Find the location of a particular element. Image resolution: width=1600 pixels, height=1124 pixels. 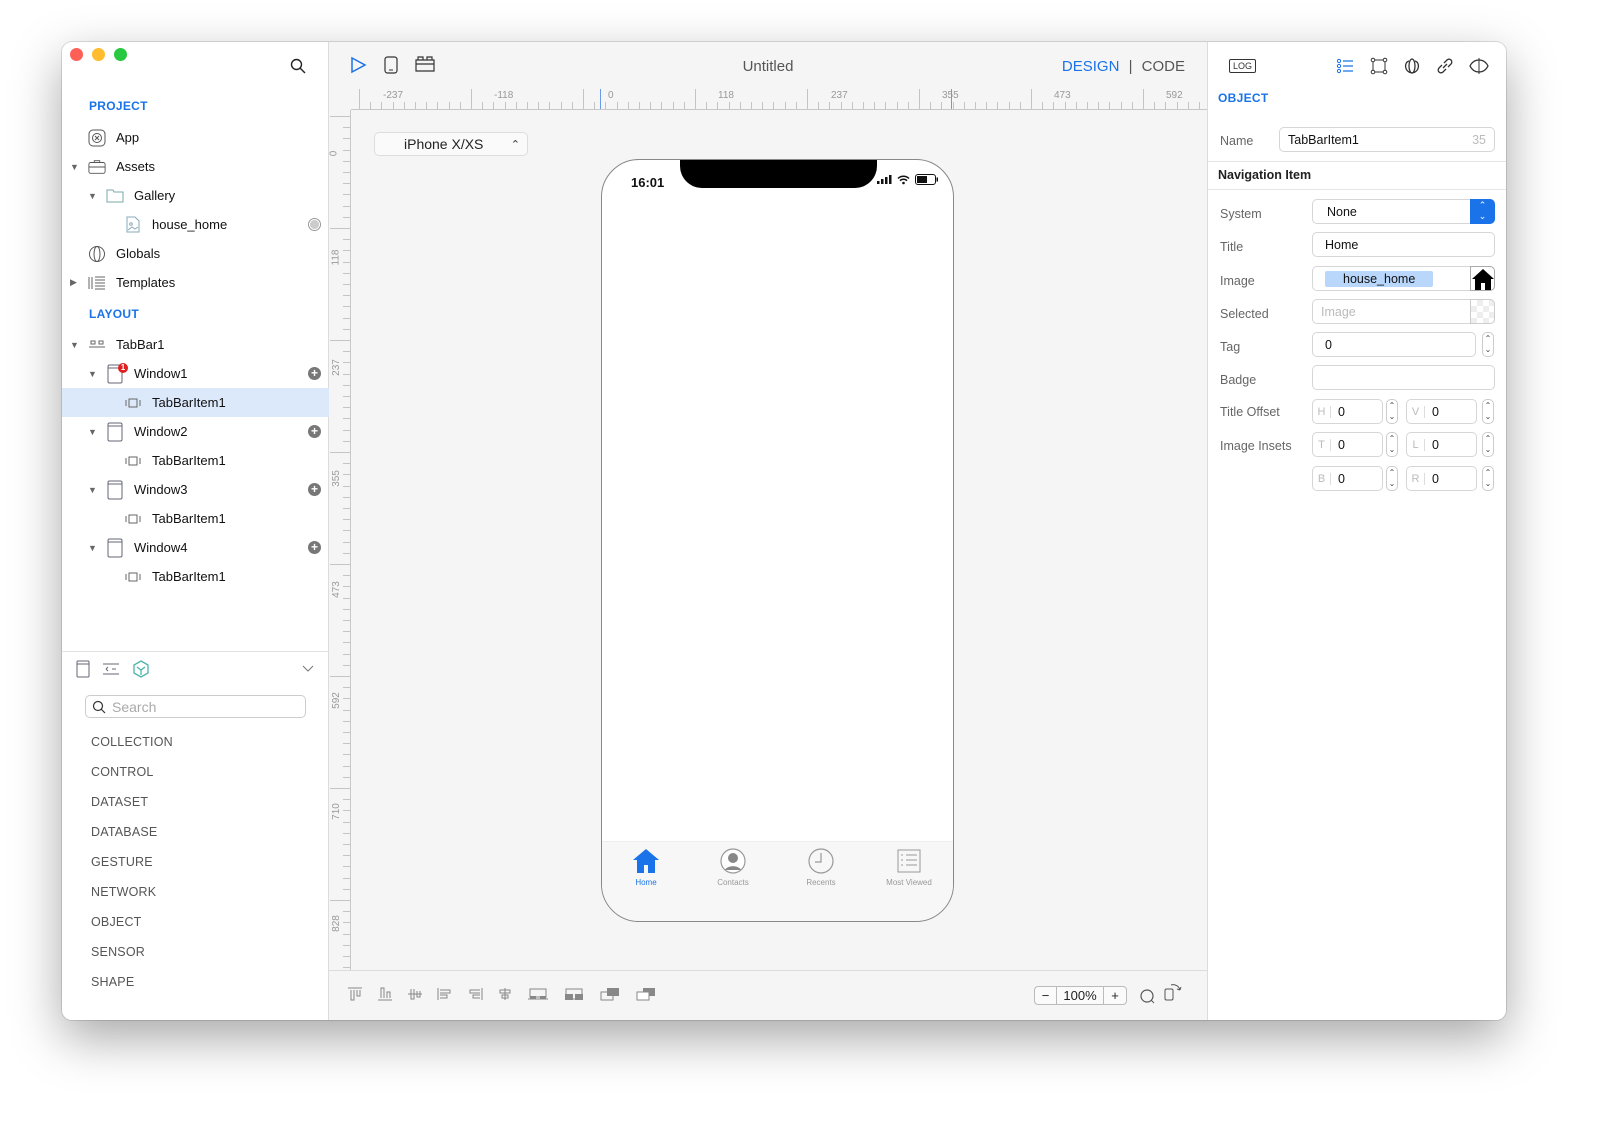

tree-item-templates: ▶ Templates is located at coordinates (195, 282).